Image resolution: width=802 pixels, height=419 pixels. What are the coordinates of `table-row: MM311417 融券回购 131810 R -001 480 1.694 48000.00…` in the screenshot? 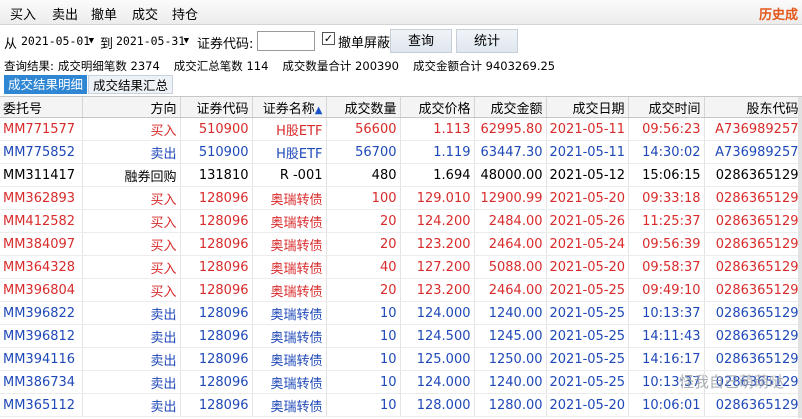 It's located at (401, 175).